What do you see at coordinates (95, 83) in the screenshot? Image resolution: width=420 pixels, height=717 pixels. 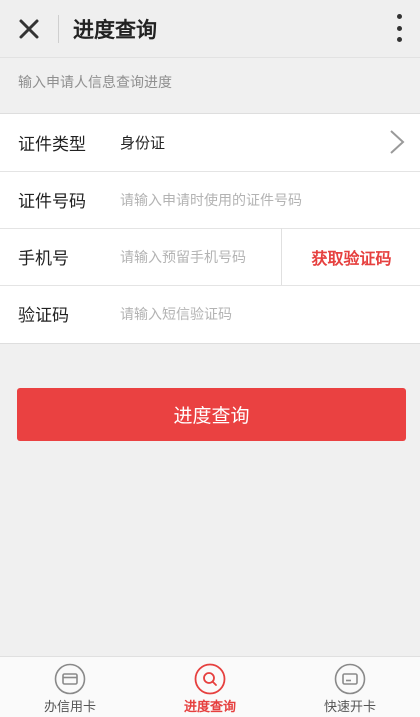 I see `instruction-text: 输入申请人信息查询进度` at bounding box center [95, 83].